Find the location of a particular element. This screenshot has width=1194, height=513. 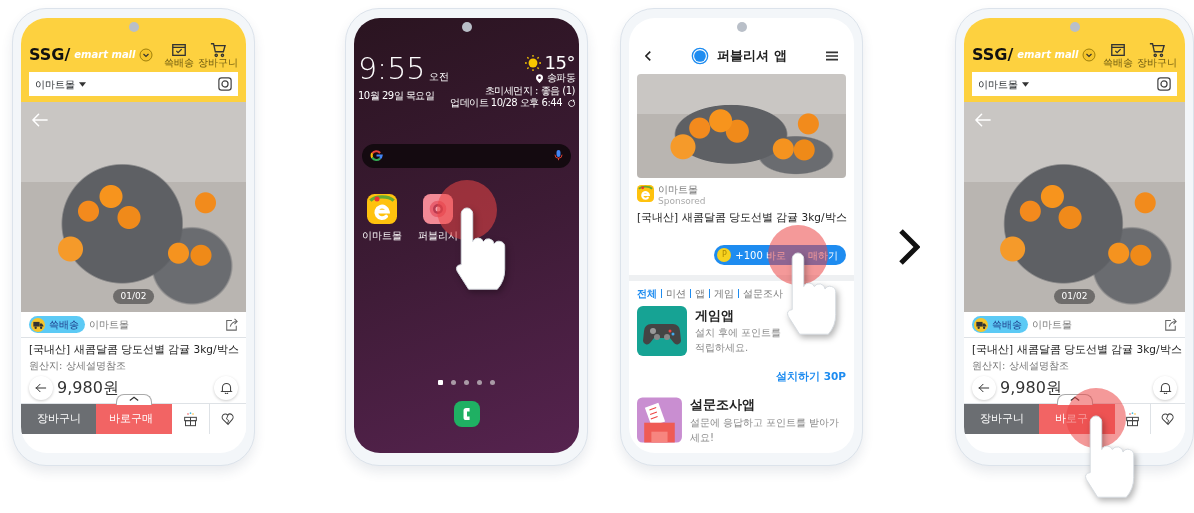

air-quality-text: 초미세먼지 : 좋음 (1) is located at coordinates (529, 90).